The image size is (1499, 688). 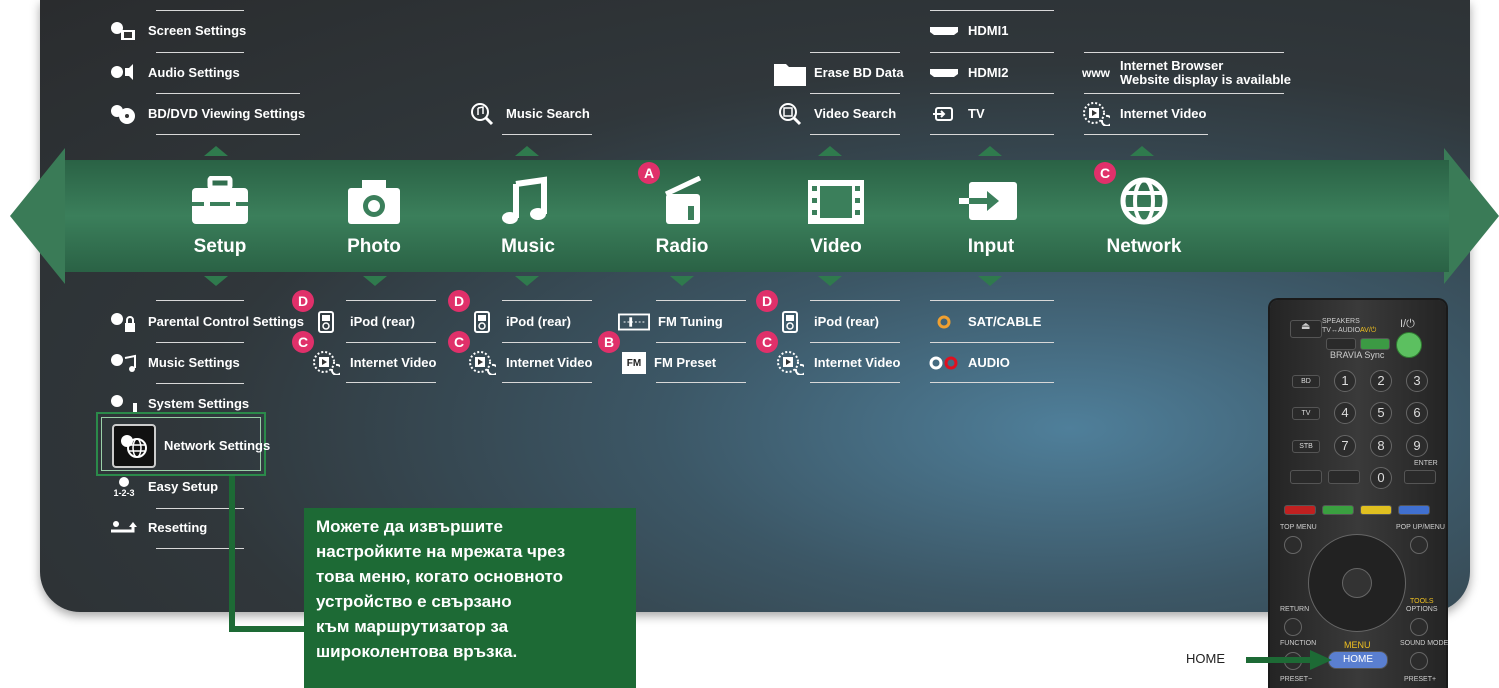 I want to click on scroll-right-arrow, so click(x=1471, y=216).